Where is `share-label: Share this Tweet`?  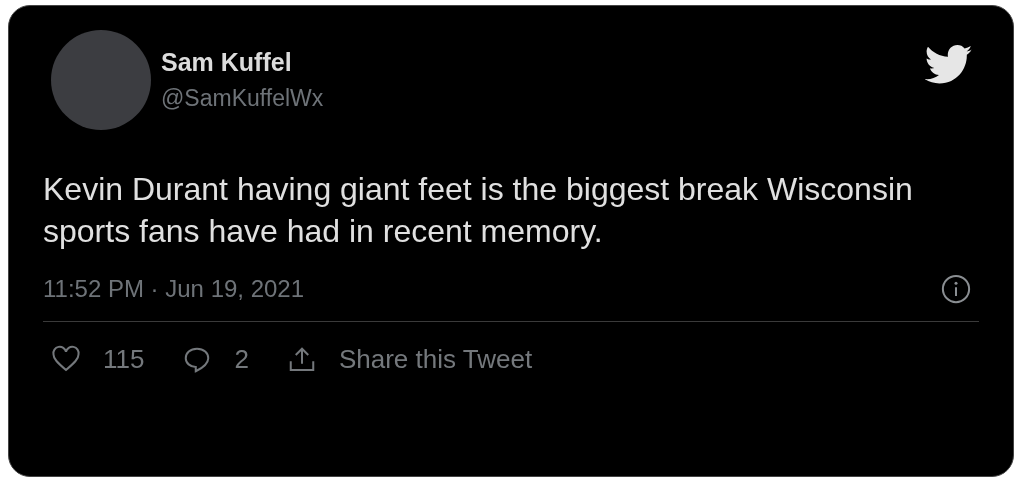
share-label: Share this Tweet is located at coordinates (435, 359).